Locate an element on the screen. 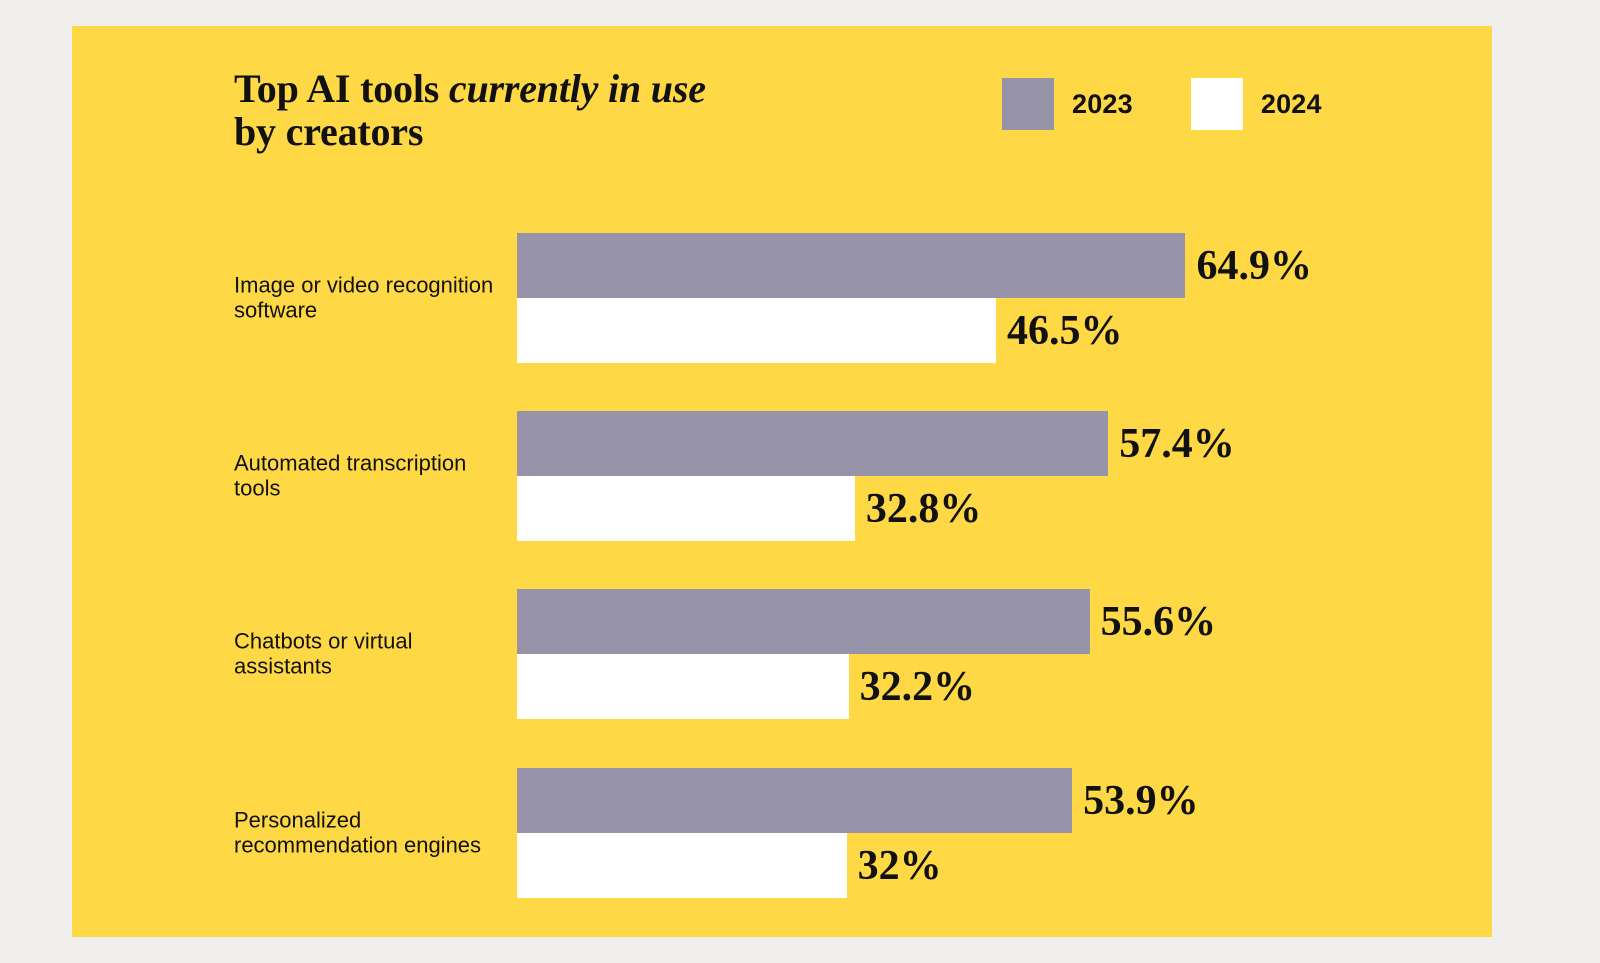 The image size is (1600, 963). legend-swatch-icon-2024 is located at coordinates (1216, 104).